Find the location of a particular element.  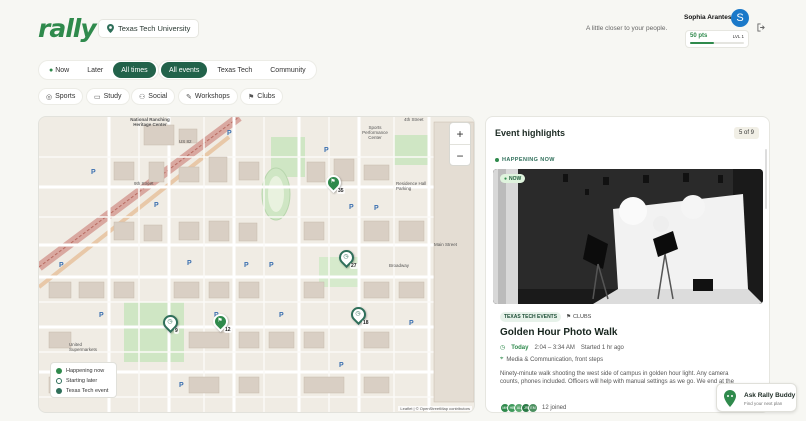

points-progress-fill is located at coordinates (702, 43).